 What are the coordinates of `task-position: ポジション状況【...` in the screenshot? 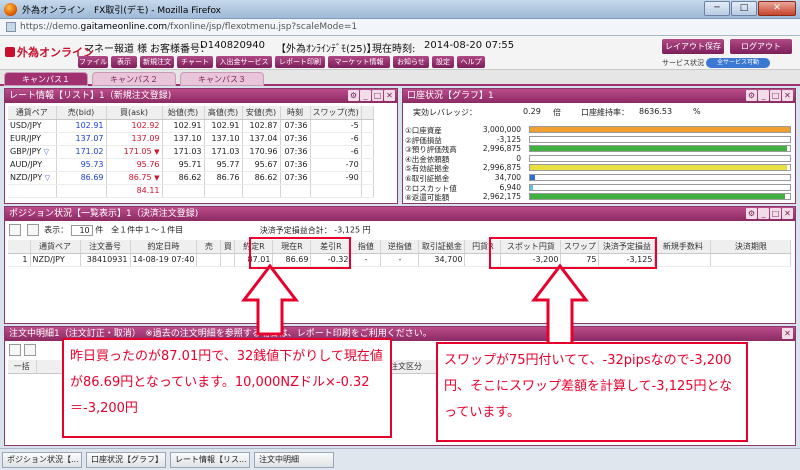 It's located at (42, 460).